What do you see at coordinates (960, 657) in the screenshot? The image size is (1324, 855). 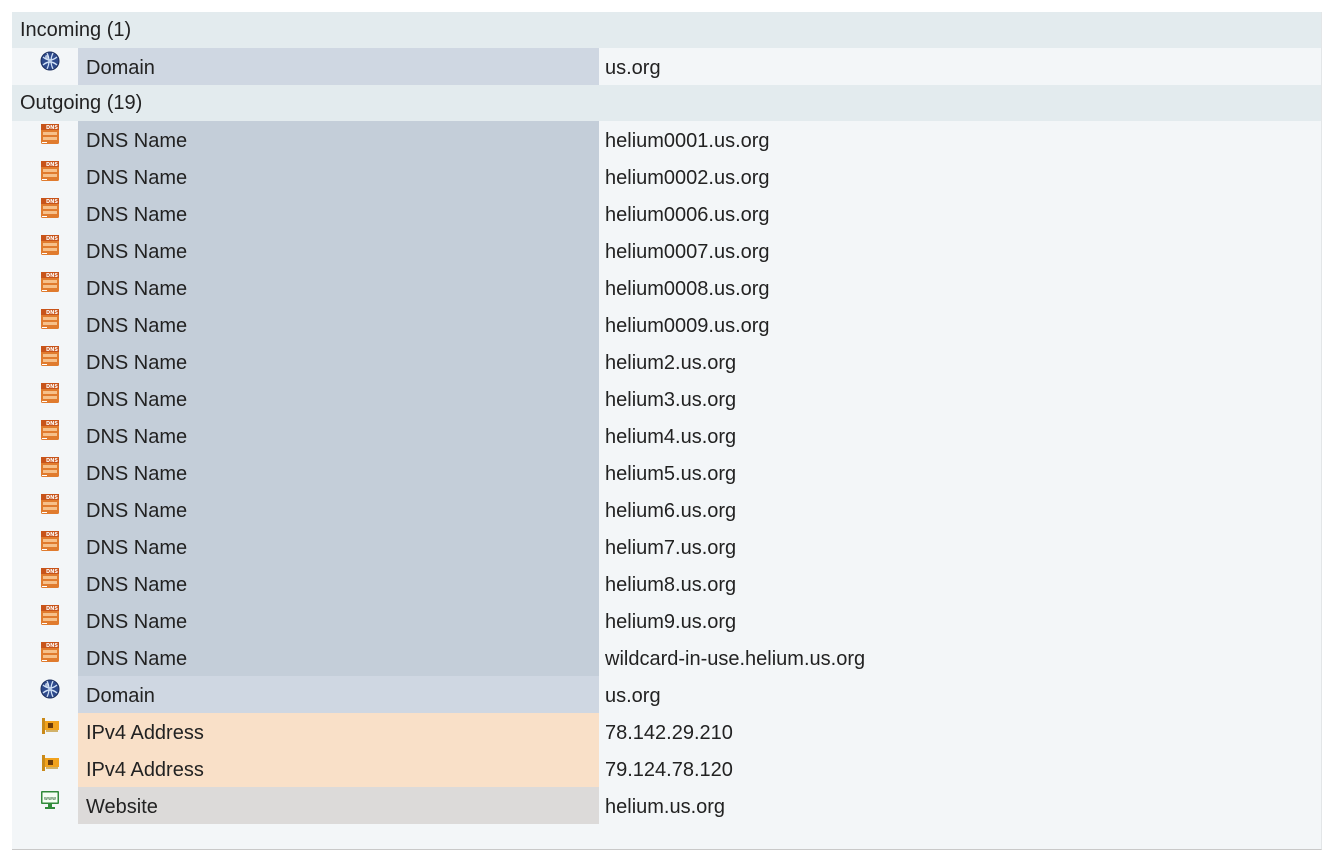 I see `relation-value: wildcard-in-use.helium.us.org` at bounding box center [960, 657].